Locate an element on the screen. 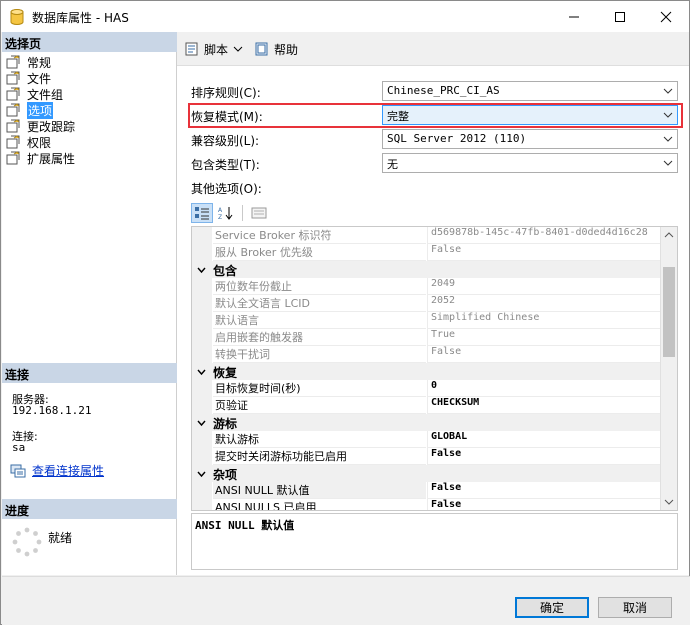 The width and height of the screenshot is (690, 625). script-button: 脚本 is located at coordinates (215, 49).